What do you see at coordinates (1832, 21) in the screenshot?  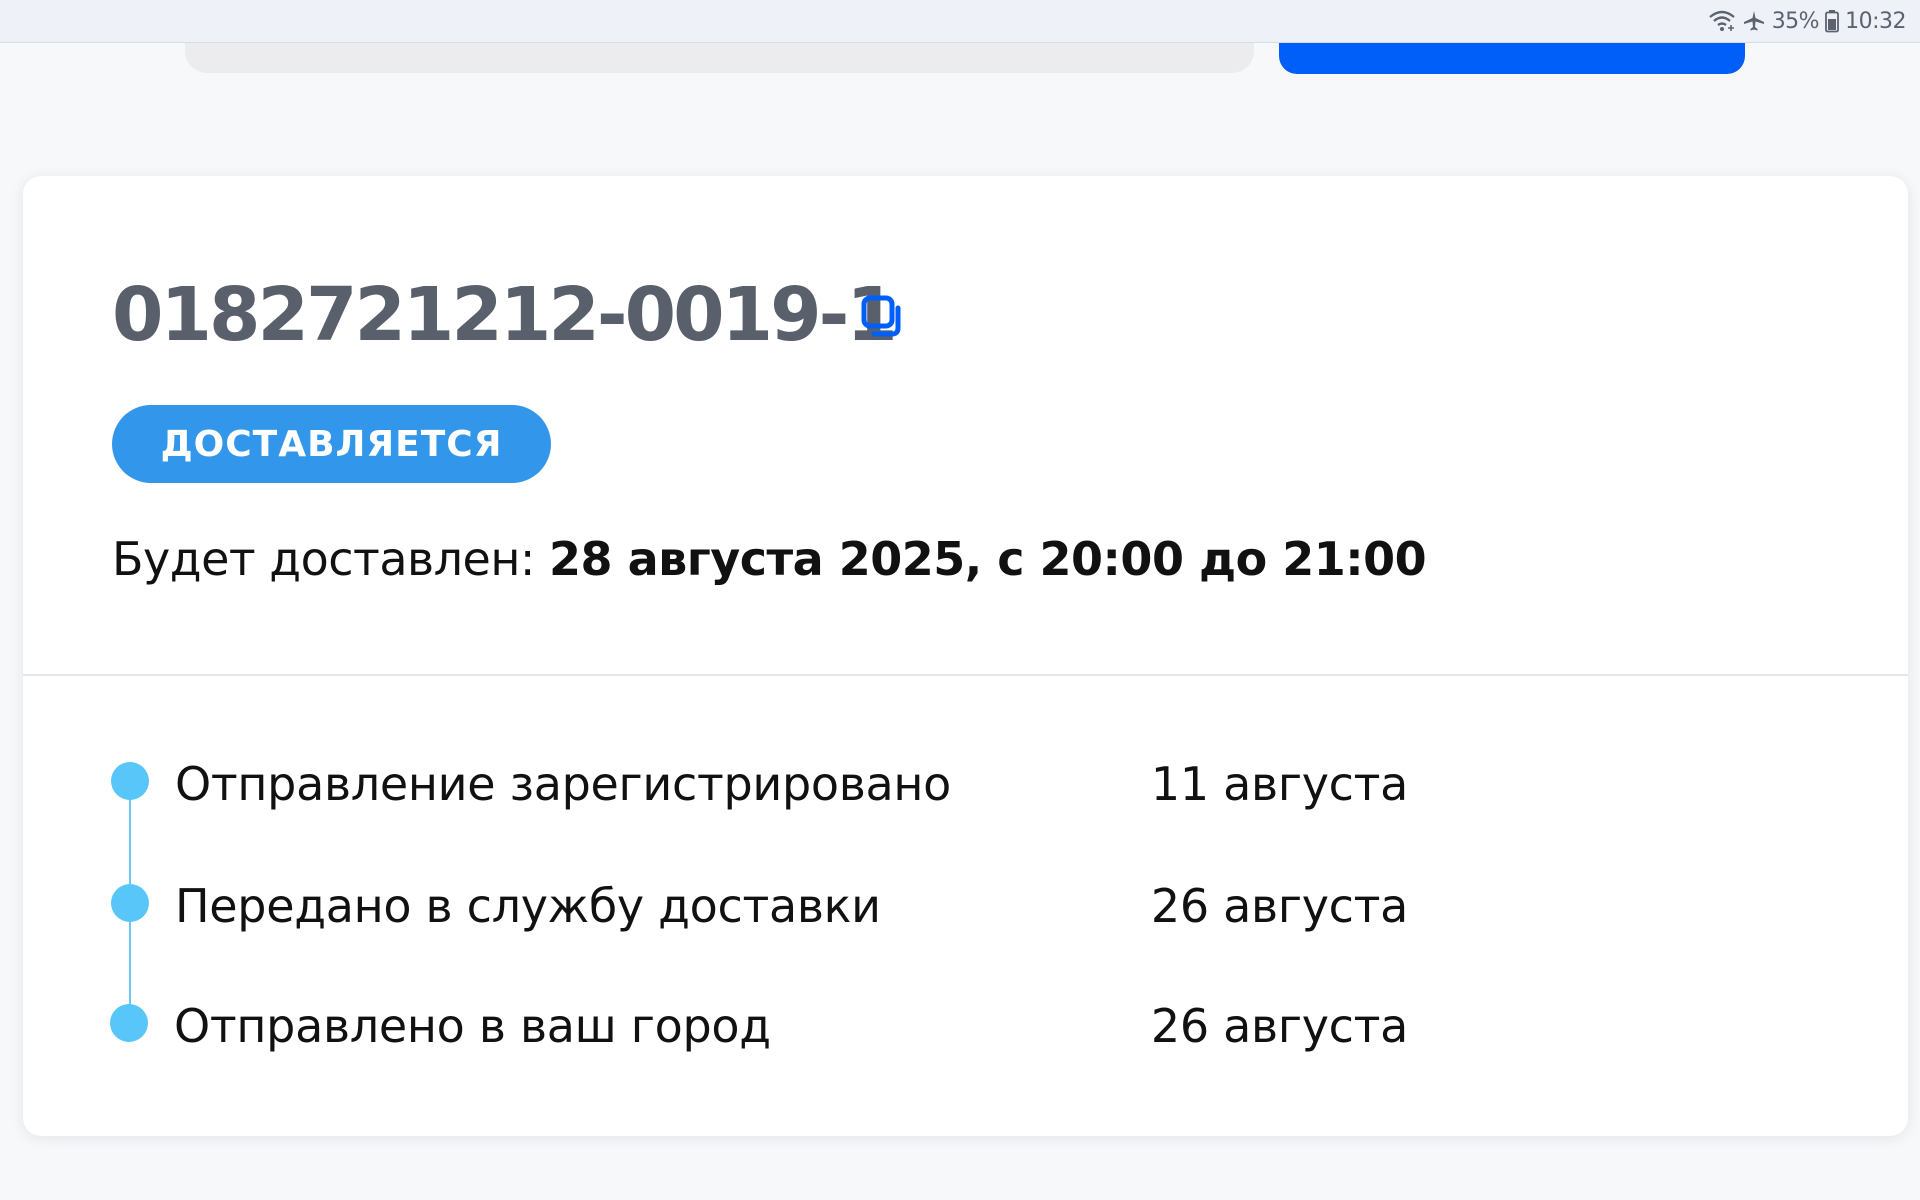 I see `battery-icon` at bounding box center [1832, 21].